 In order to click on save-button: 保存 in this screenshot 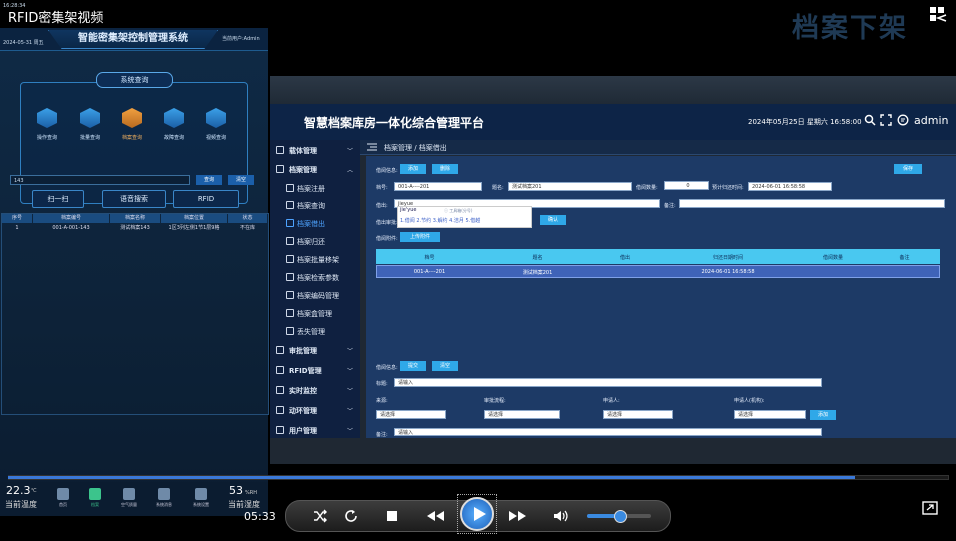, I will do `click(908, 169)`.